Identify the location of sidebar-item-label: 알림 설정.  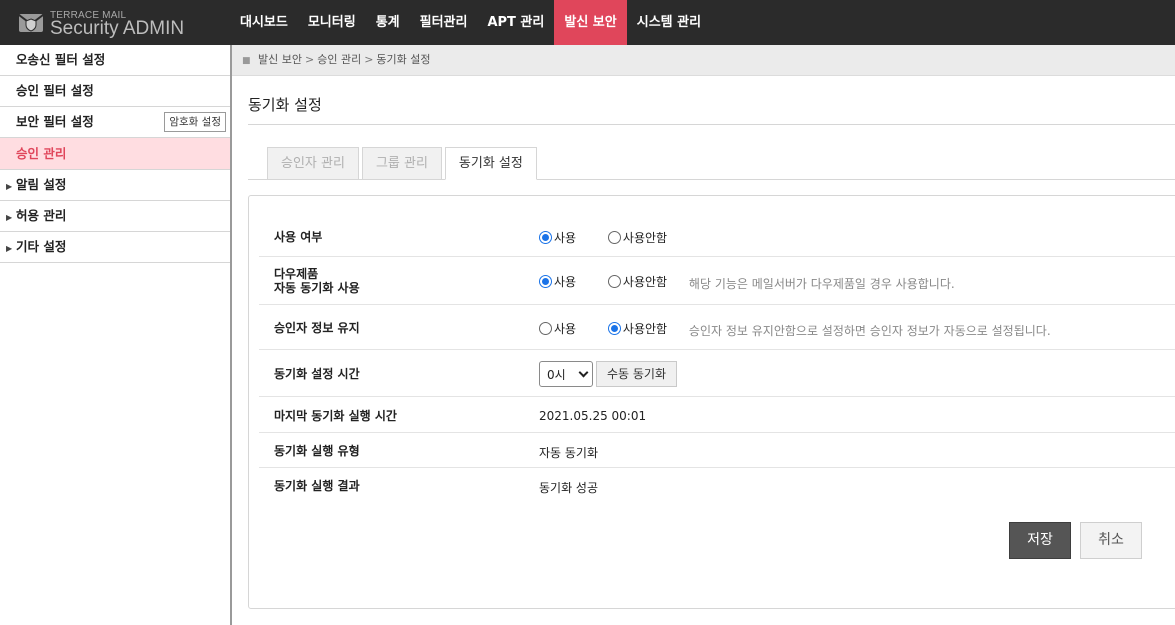
(41, 184).